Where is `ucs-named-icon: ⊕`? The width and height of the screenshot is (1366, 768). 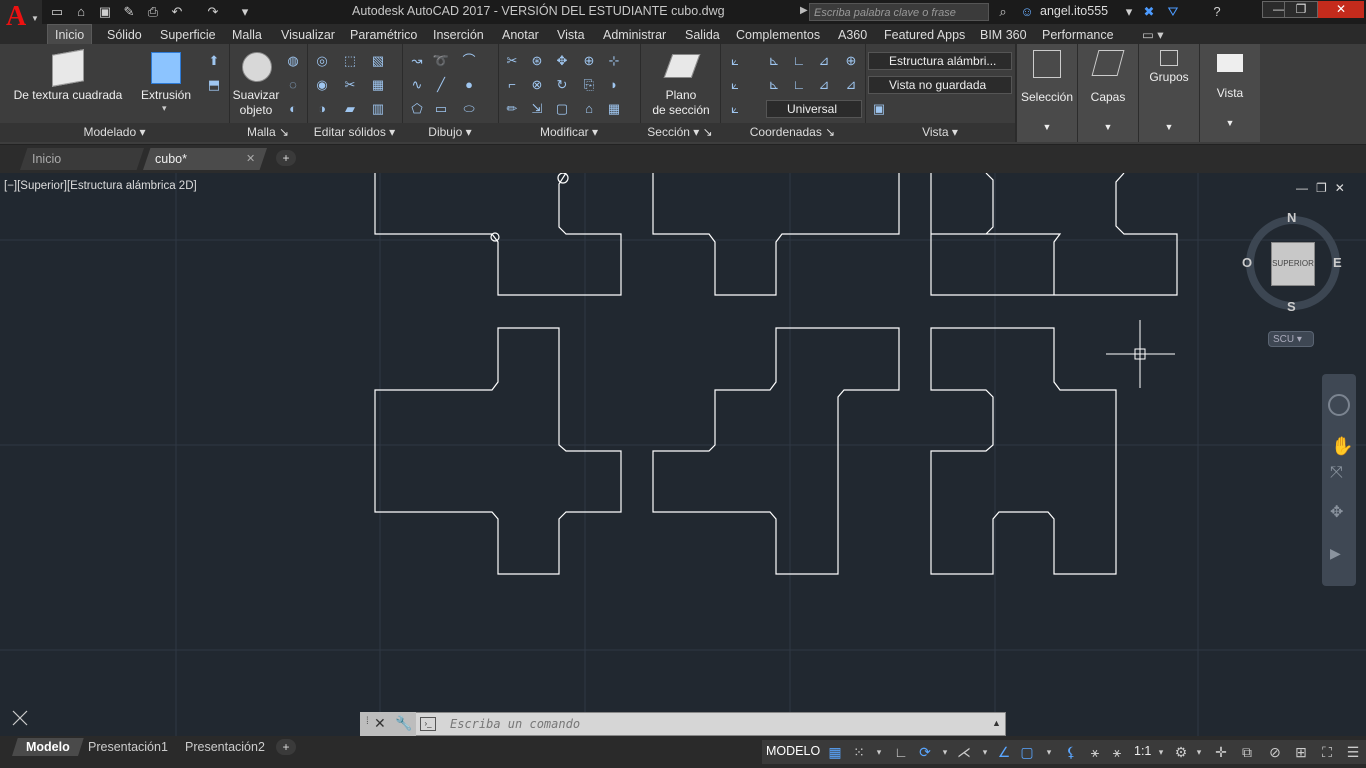
ucs-named-icon: ⊕ is located at coordinates (851, 61).